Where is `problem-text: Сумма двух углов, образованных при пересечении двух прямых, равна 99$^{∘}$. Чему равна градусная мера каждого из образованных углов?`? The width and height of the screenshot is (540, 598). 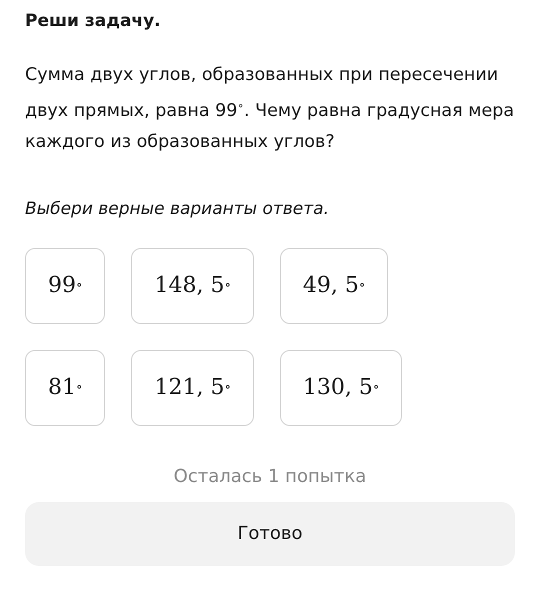 problem-text: Сумма двух углов, образованных при пересечении двух прямых, равна 99$^{∘}$. Чему равна градусная мера каждого из образованных углов? is located at coordinates (270, 109).